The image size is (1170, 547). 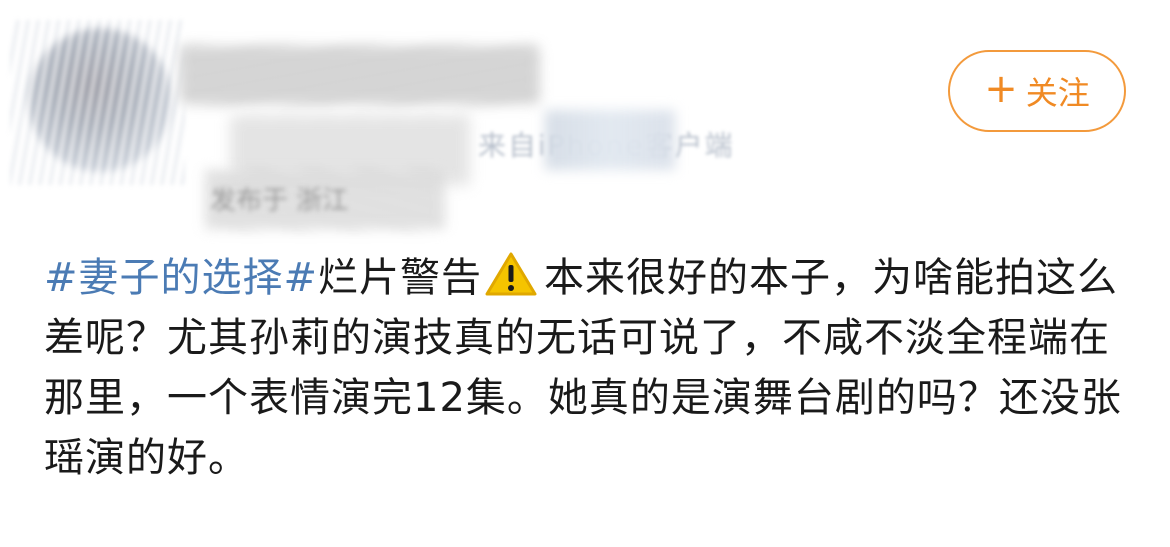 What do you see at coordinates (511, 274) in the screenshot?
I see `warning-icon` at bounding box center [511, 274].